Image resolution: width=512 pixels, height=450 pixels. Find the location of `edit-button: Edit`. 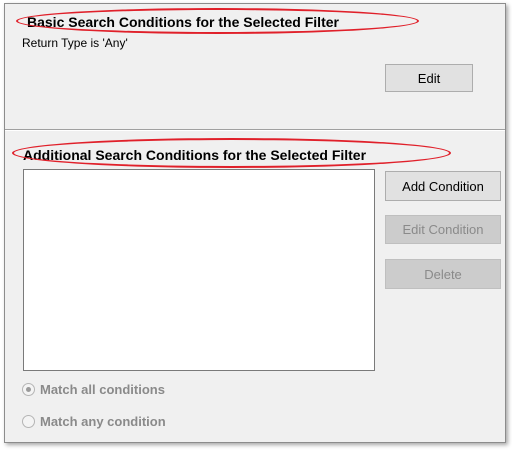

edit-button: Edit is located at coordinates (429, 78).